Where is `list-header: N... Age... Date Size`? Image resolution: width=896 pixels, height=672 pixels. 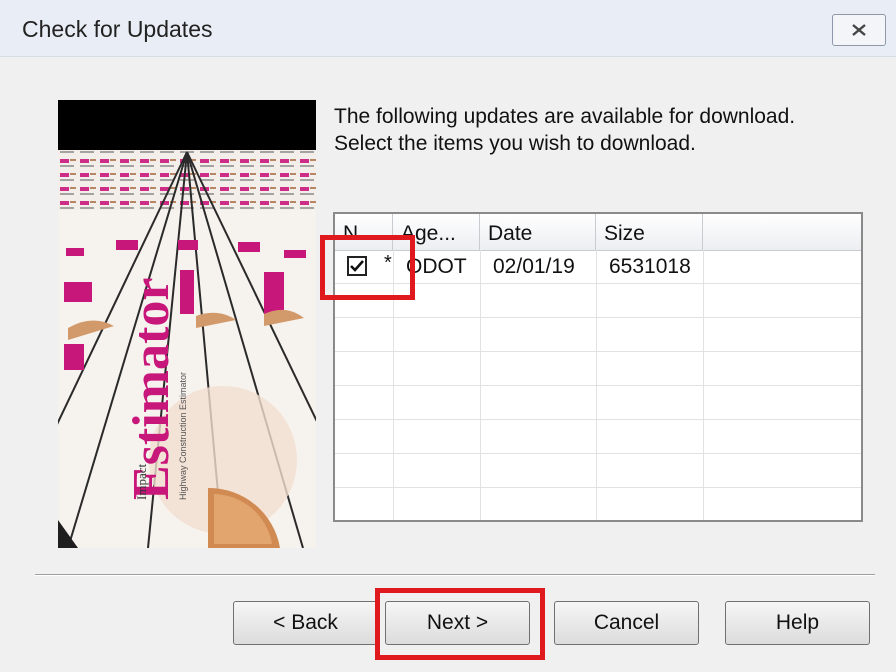 list-header: N... Age... Date Size is located at coordinates (598, 232).